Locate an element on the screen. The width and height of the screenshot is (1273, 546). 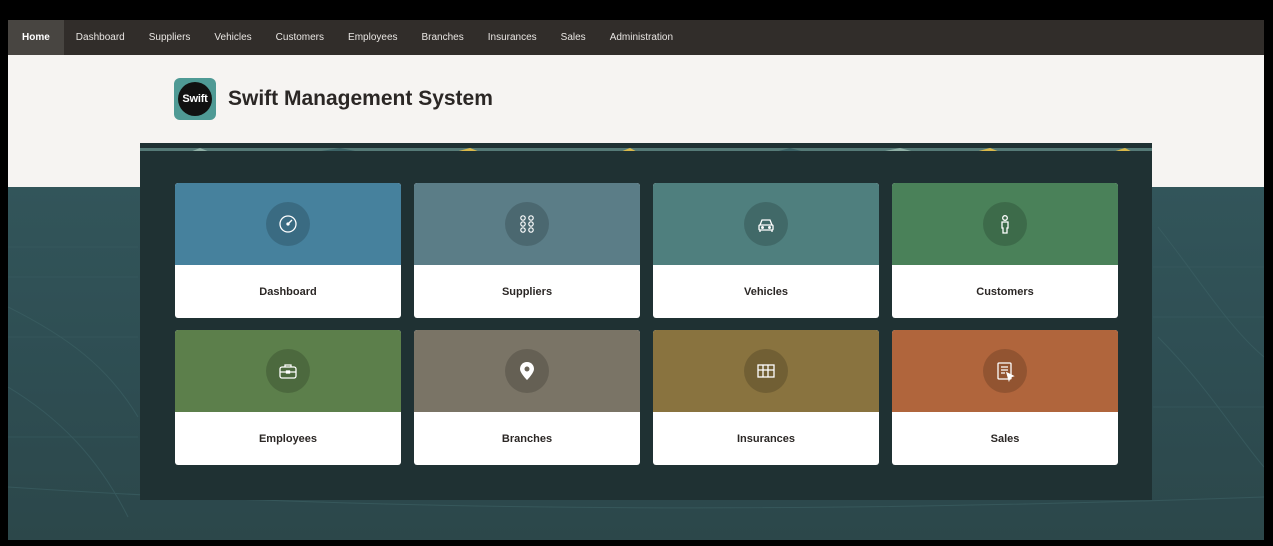
card-customers: Customers is located at coordinates (1005, 250).